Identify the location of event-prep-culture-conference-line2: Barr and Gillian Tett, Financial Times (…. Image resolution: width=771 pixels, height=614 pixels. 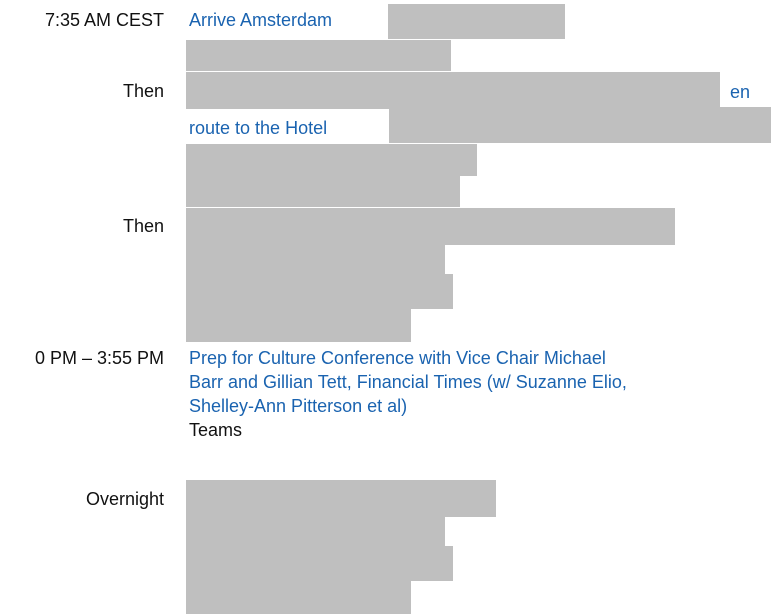
(408, 382).